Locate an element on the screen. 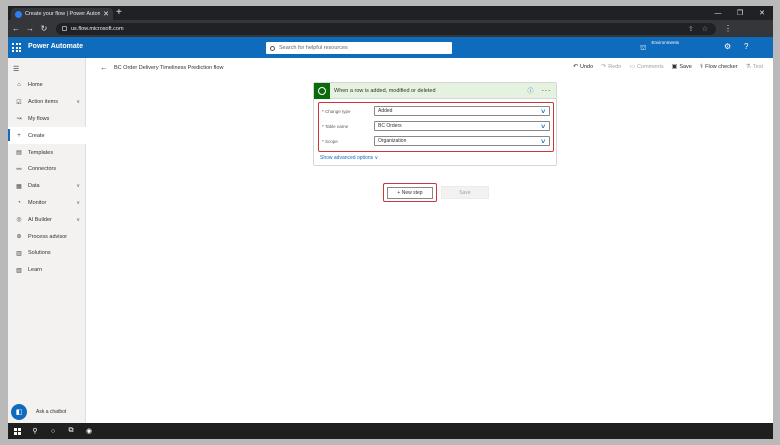  sidebar-item-monitor: ◔ Monitor ∨ is located at coordinates (47, 203).